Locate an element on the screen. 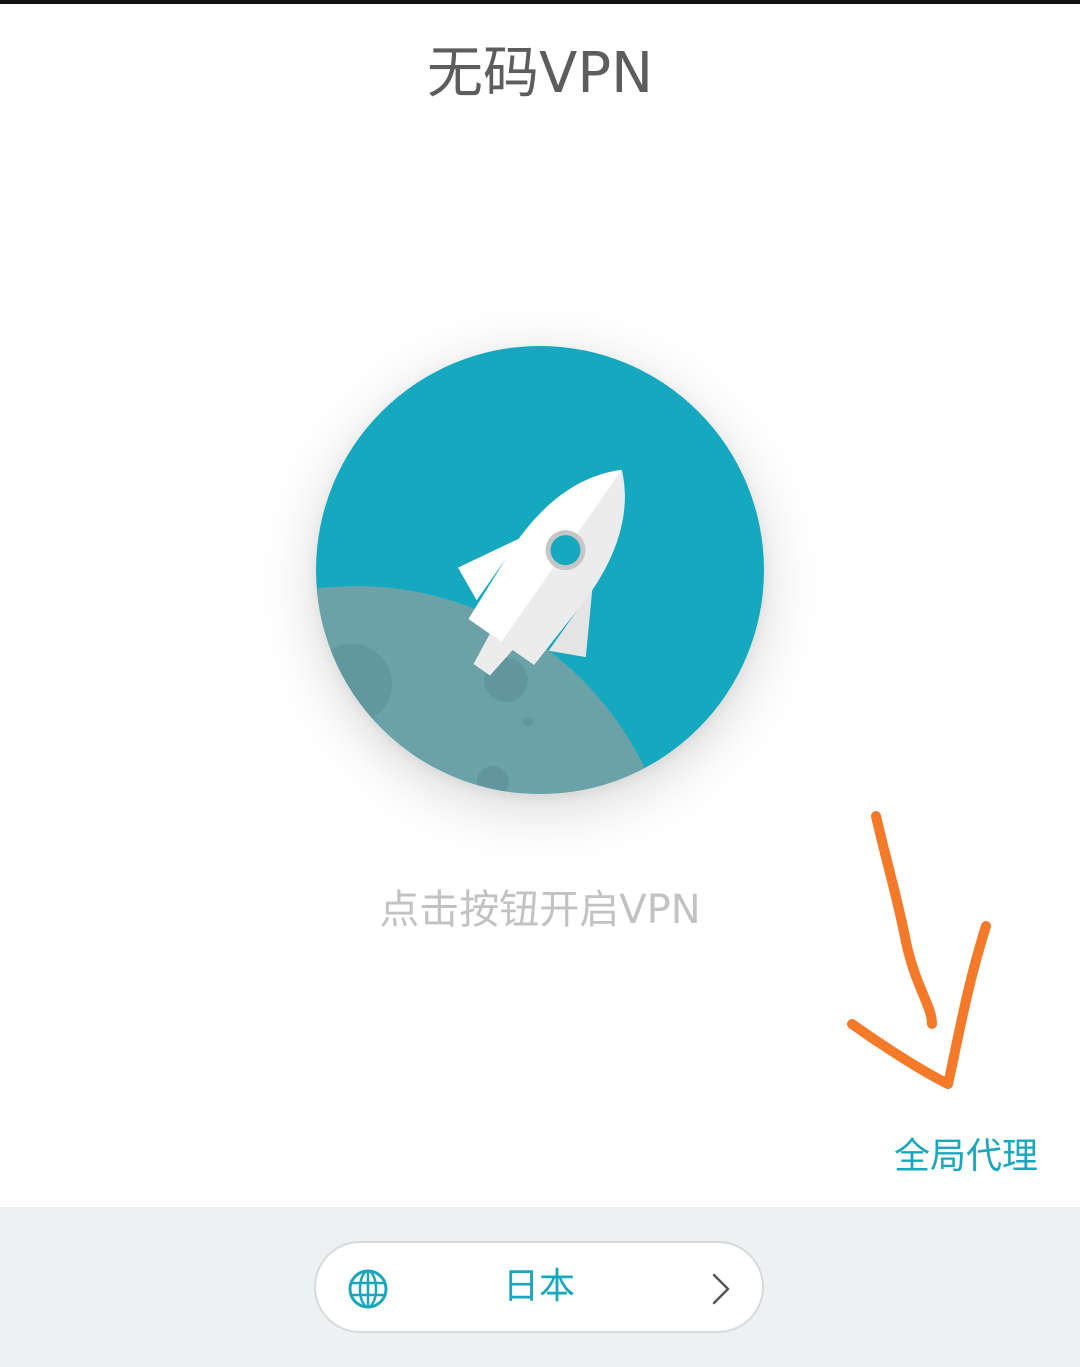 This screenshot has width=1080, height=1367. server-selector: 日本 is located at coordinates (539, 1287).